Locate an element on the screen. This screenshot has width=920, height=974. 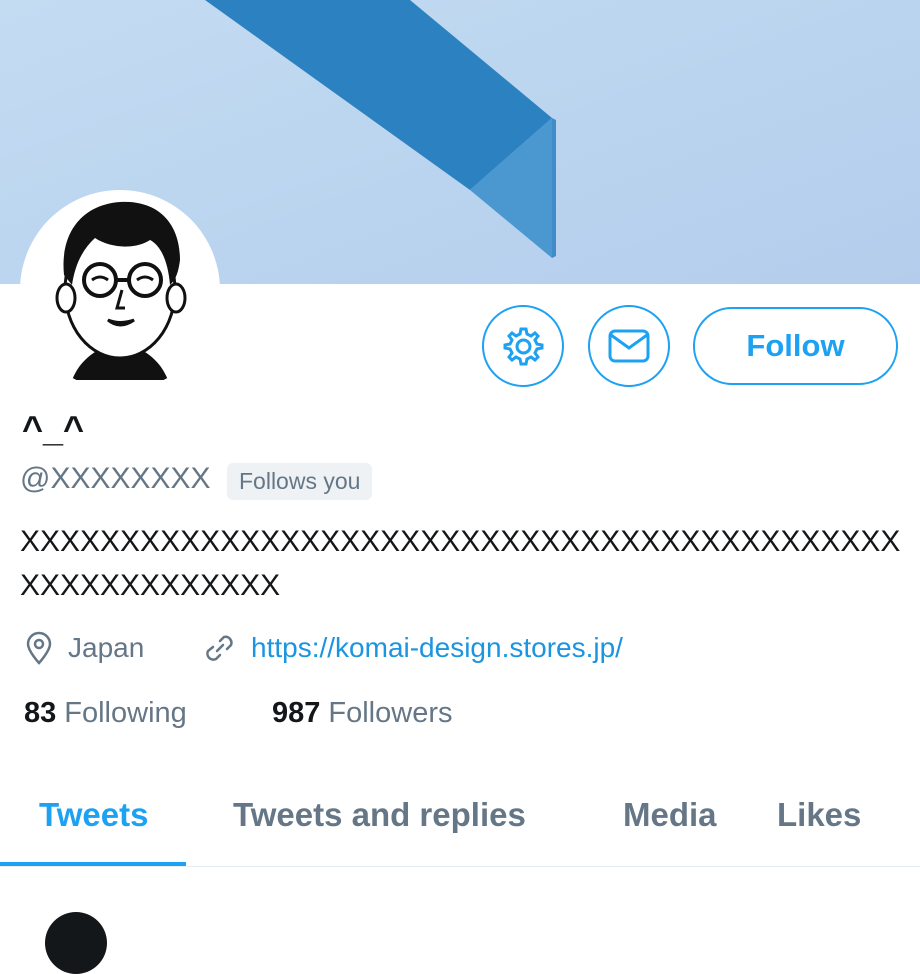
profile-avatar is located at coordinates (120, 290).